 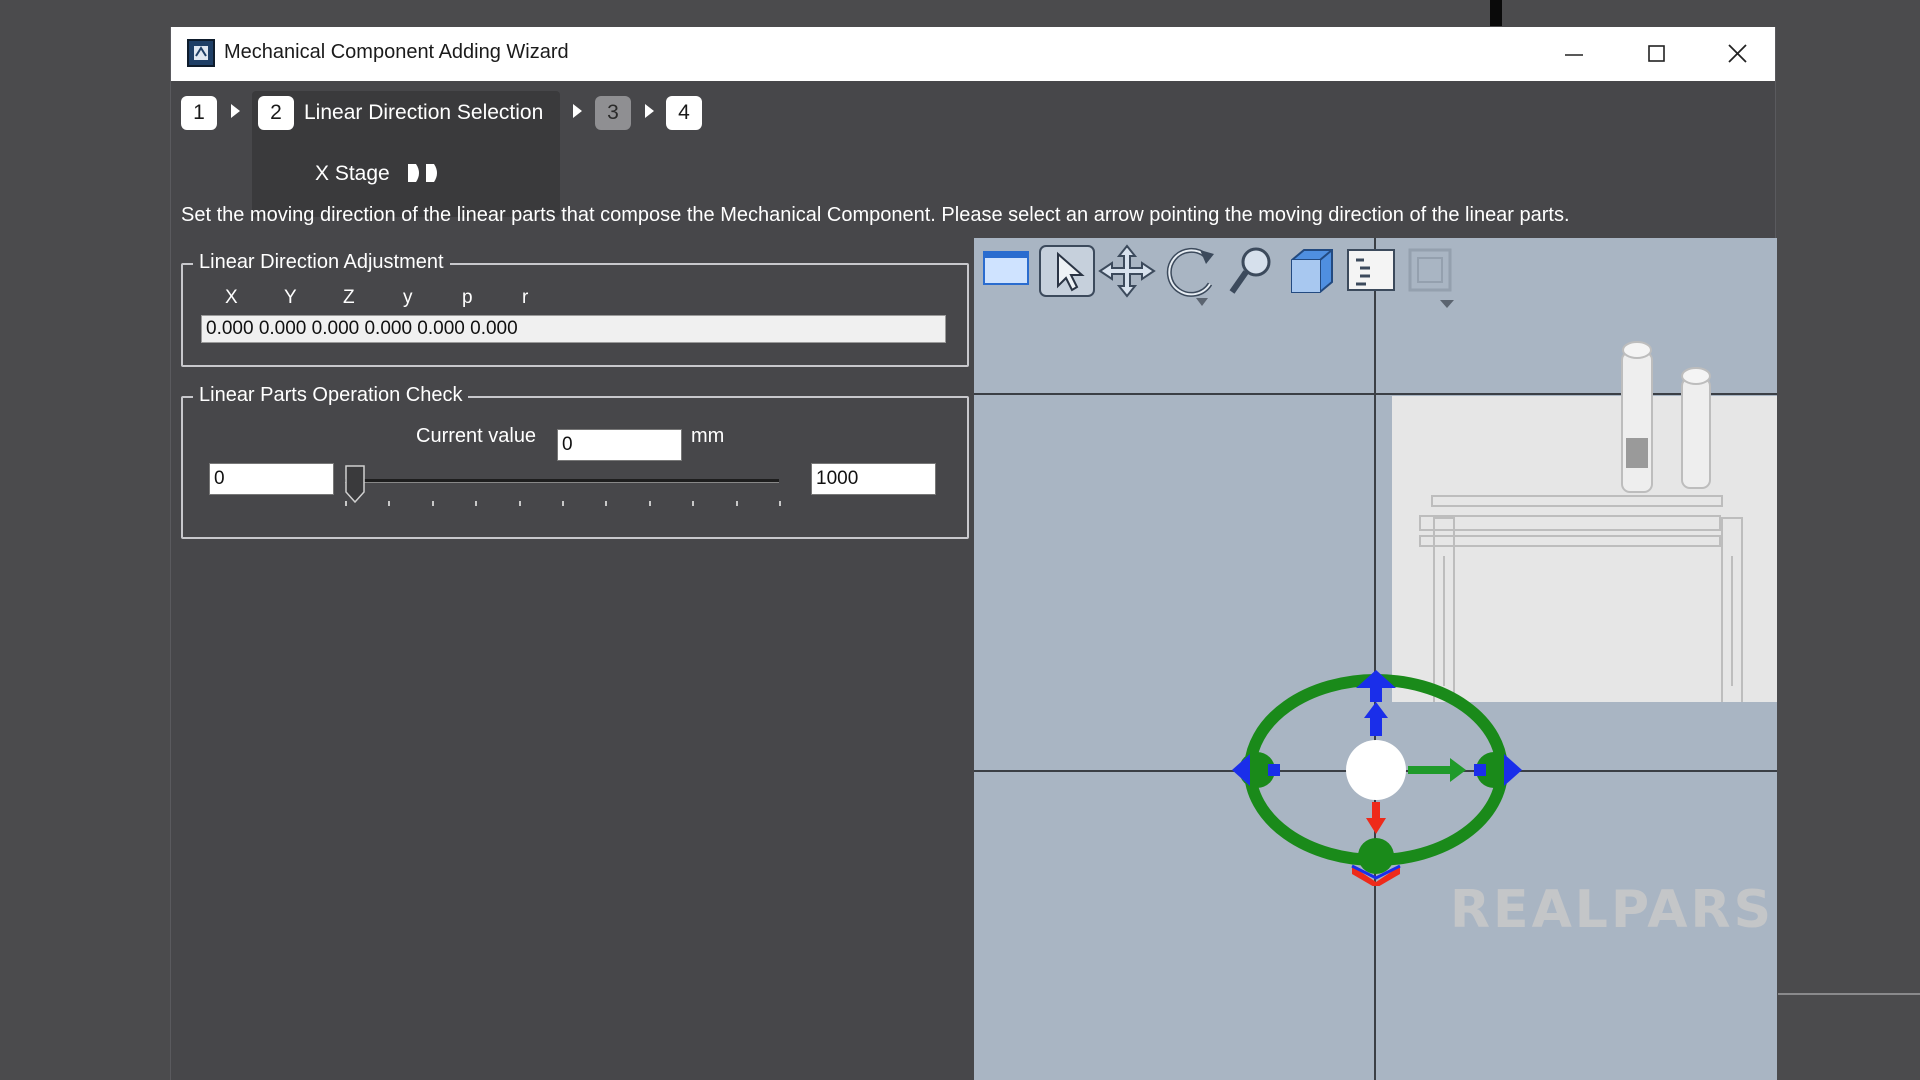 What do you see at coordinates (352, 173) in the screenshot?
I see `step-2-sublabel: X Stage` at bounding box center [352, 173].